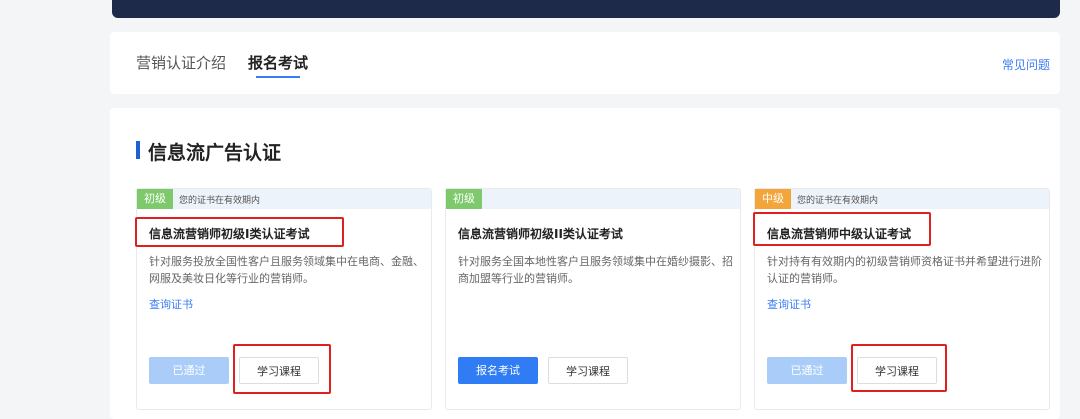 This screenshot has height=419, width=1080. What do you see at coordinates (902, 199) in the screenshot?
I see `card-header: 中级 您的证书在有效期内` at bounding box center [902, 199].